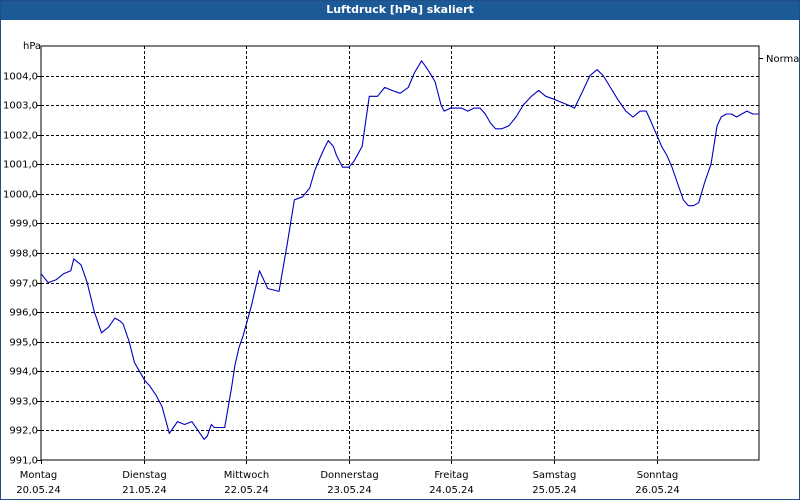 The image size is (800, 500). What do you see at coordinates (657, 490) in the screenshot?
I see `x-tick-date-label: 26.05.24` at bounding box center [657, 490].